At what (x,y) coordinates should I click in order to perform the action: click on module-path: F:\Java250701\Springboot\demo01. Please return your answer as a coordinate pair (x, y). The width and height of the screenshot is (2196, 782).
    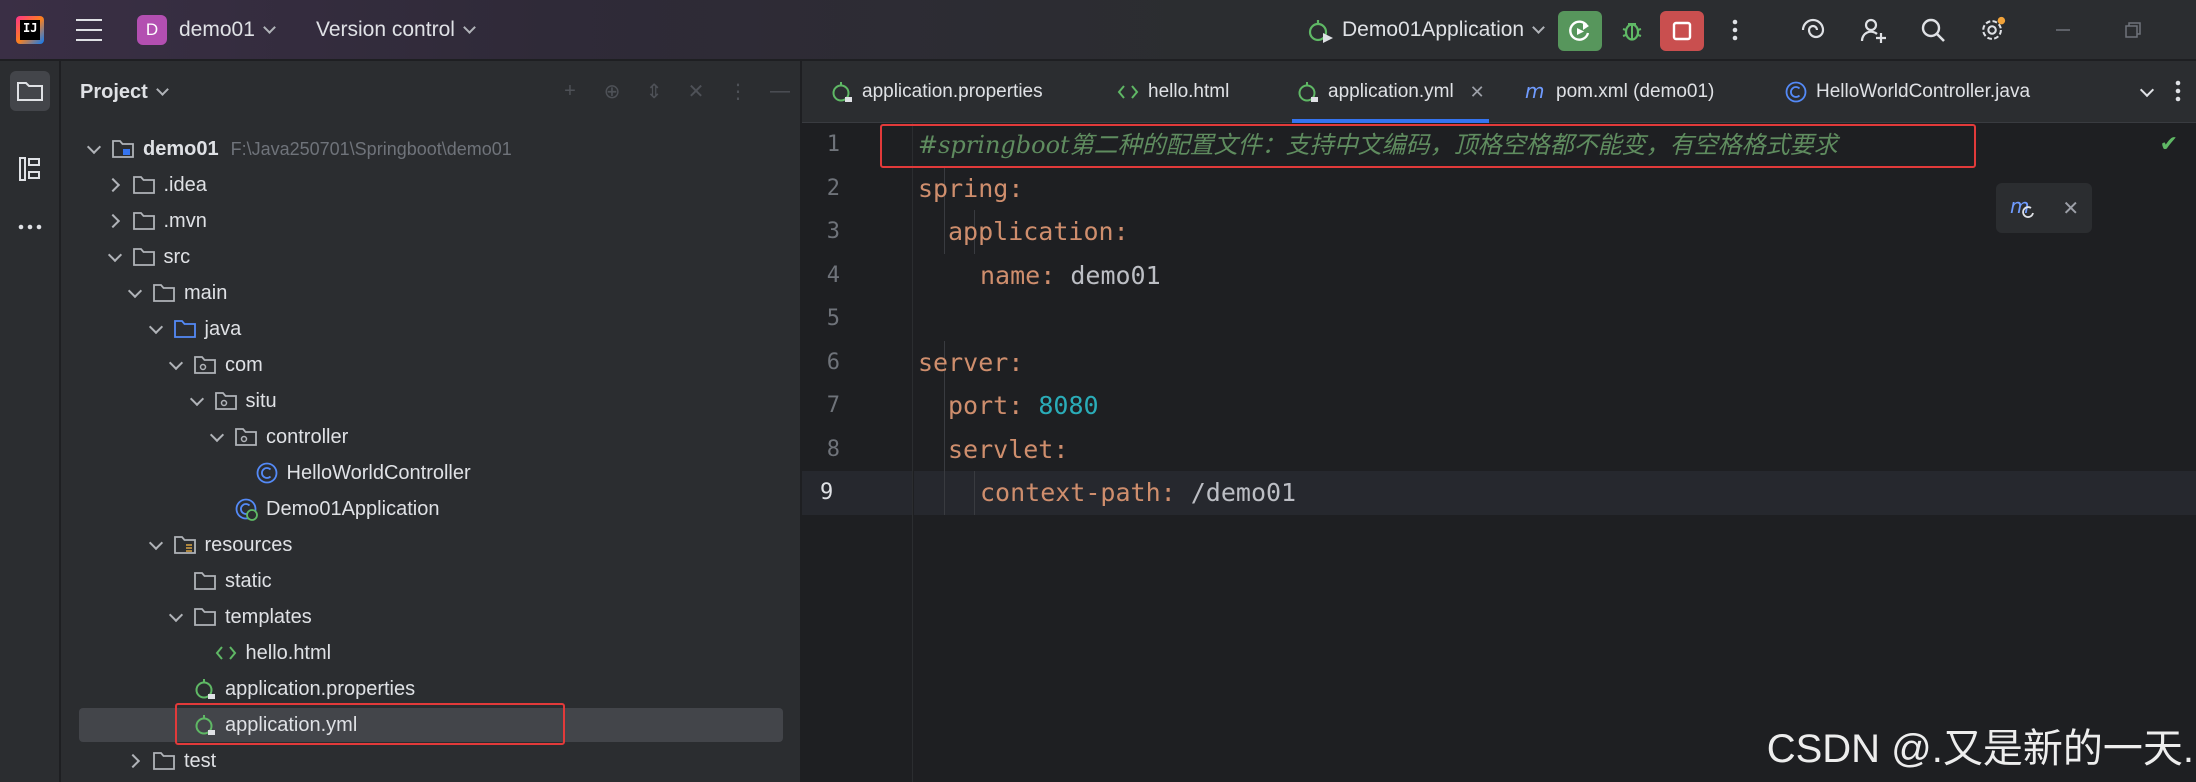
    Looking at the image, I should click on (371, 148).